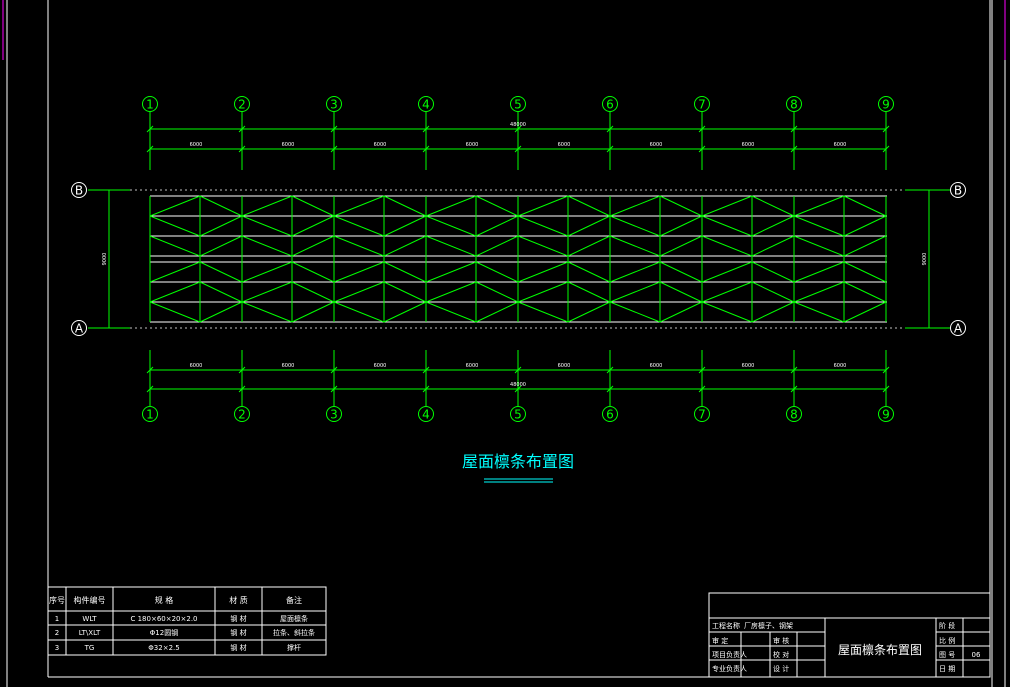 The image size is (1010, 687). I want to click on material-table-header: 材 质, so click(238, 600).